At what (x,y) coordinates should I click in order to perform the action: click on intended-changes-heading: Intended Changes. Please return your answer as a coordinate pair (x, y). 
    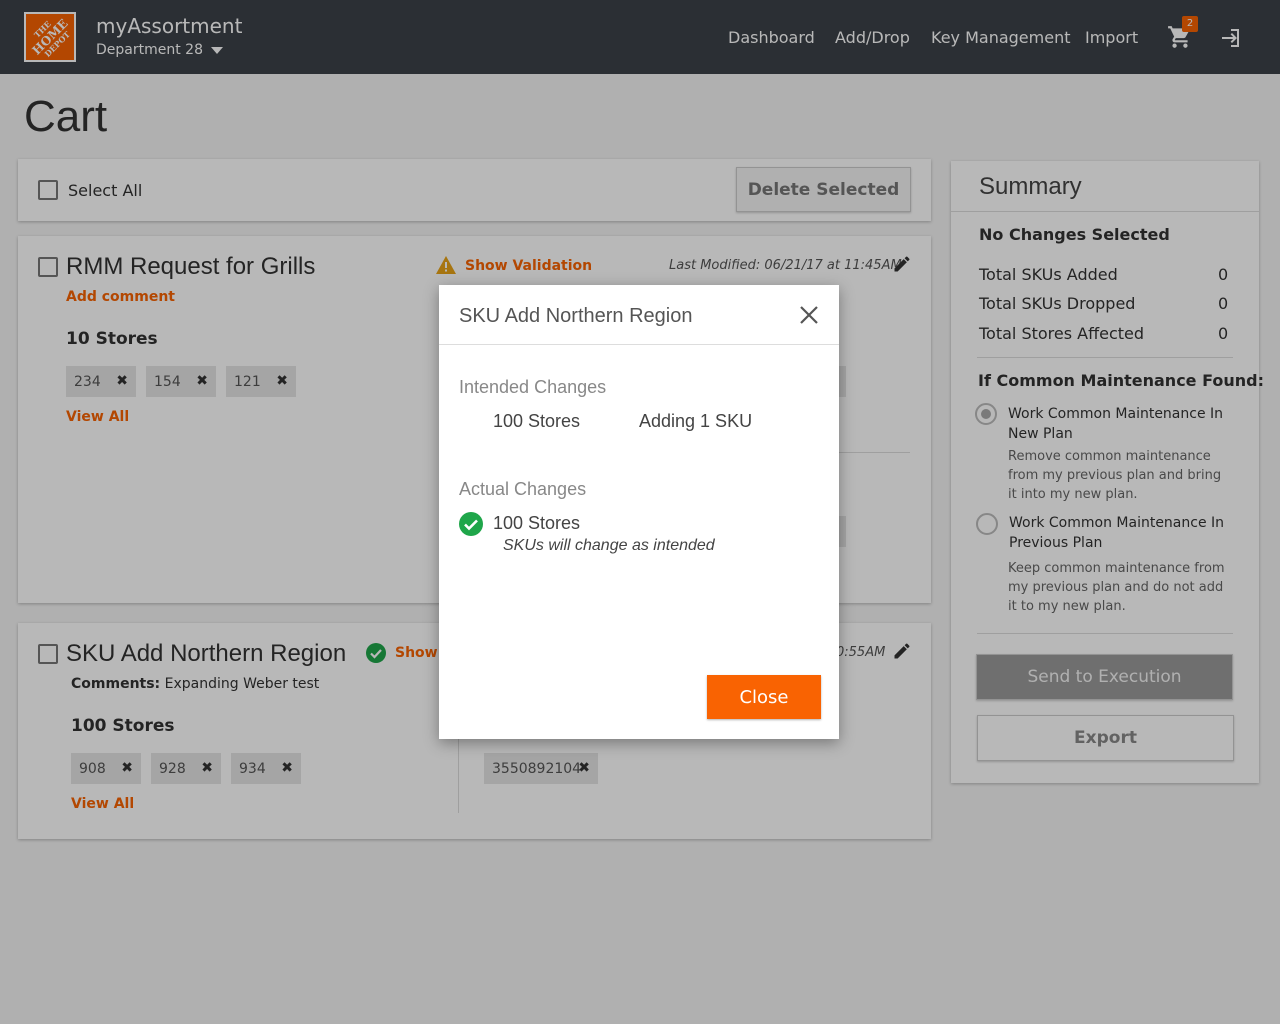
    Looking at the image, I should click on (533, 387).